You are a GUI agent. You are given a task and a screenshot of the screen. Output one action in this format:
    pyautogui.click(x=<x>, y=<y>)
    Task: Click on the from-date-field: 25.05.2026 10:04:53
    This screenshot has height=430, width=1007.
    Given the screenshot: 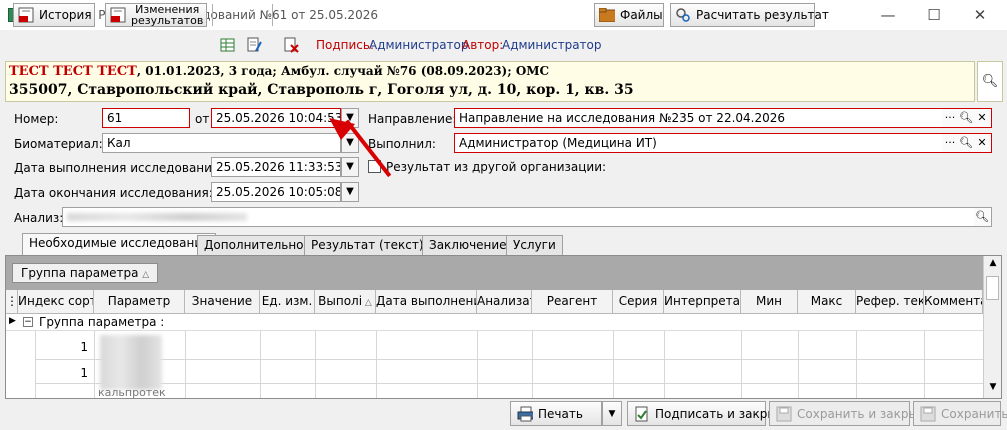 What is the action you would take?
    pyautogui.click(x=276, y=118)
    